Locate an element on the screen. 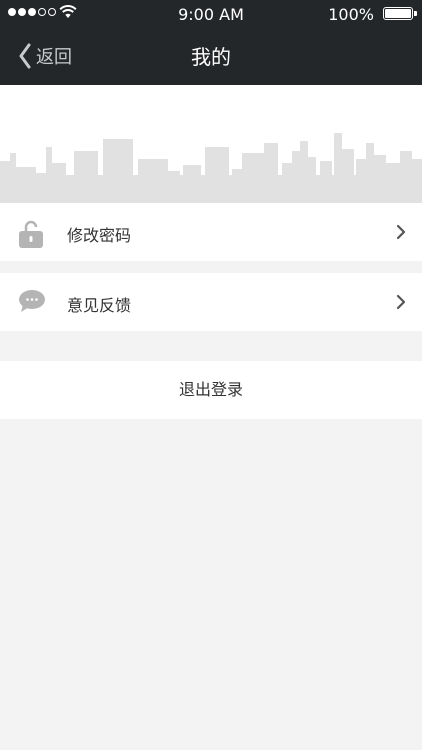 The width and height of the screenshot is (422, 750). battery-nub is located at coordinates (415, 13).